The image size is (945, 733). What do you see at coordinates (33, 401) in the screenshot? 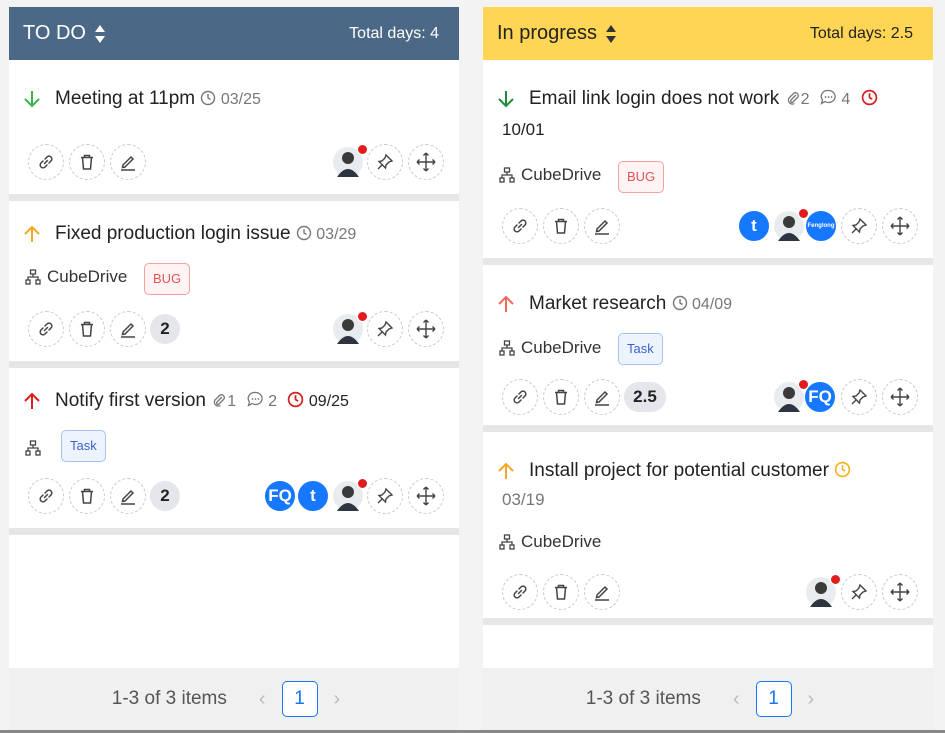
I see `priority-high-arrow-icon` at bounding box center [33, 401].